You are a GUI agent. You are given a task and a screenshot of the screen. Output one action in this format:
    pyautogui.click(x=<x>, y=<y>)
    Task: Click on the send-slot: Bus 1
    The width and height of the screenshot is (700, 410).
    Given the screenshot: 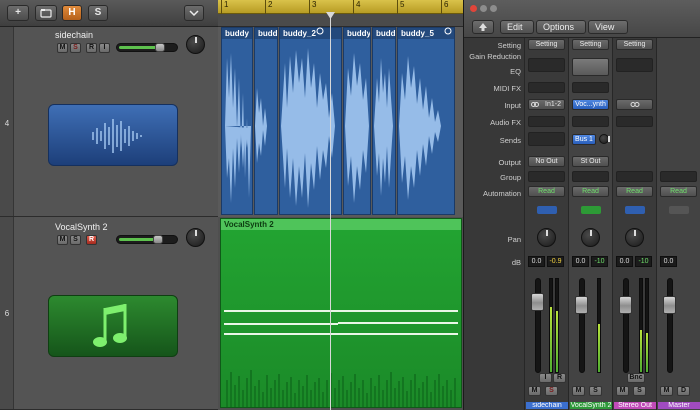 What is the action you would take?
    pyautogui.click(x=584, y=139)
    